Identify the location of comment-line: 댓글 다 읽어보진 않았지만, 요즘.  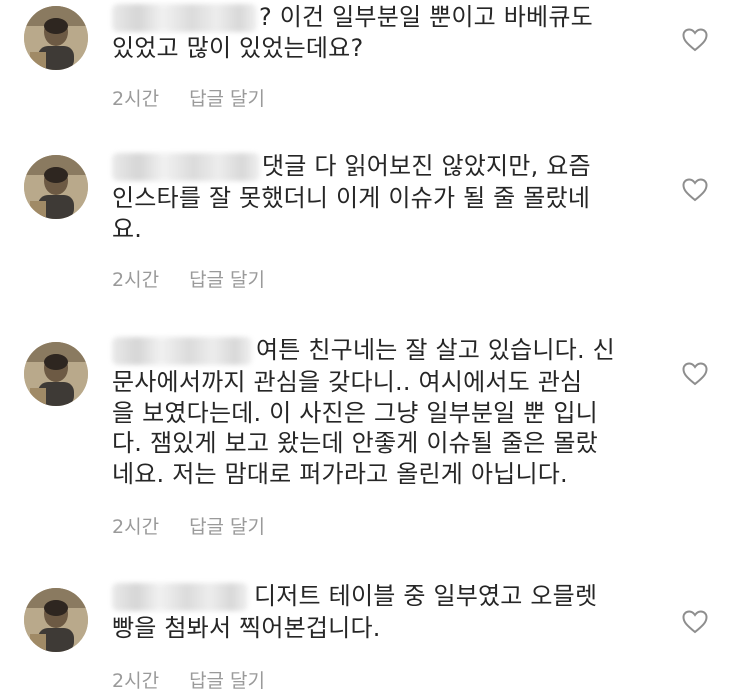
(426, 166).